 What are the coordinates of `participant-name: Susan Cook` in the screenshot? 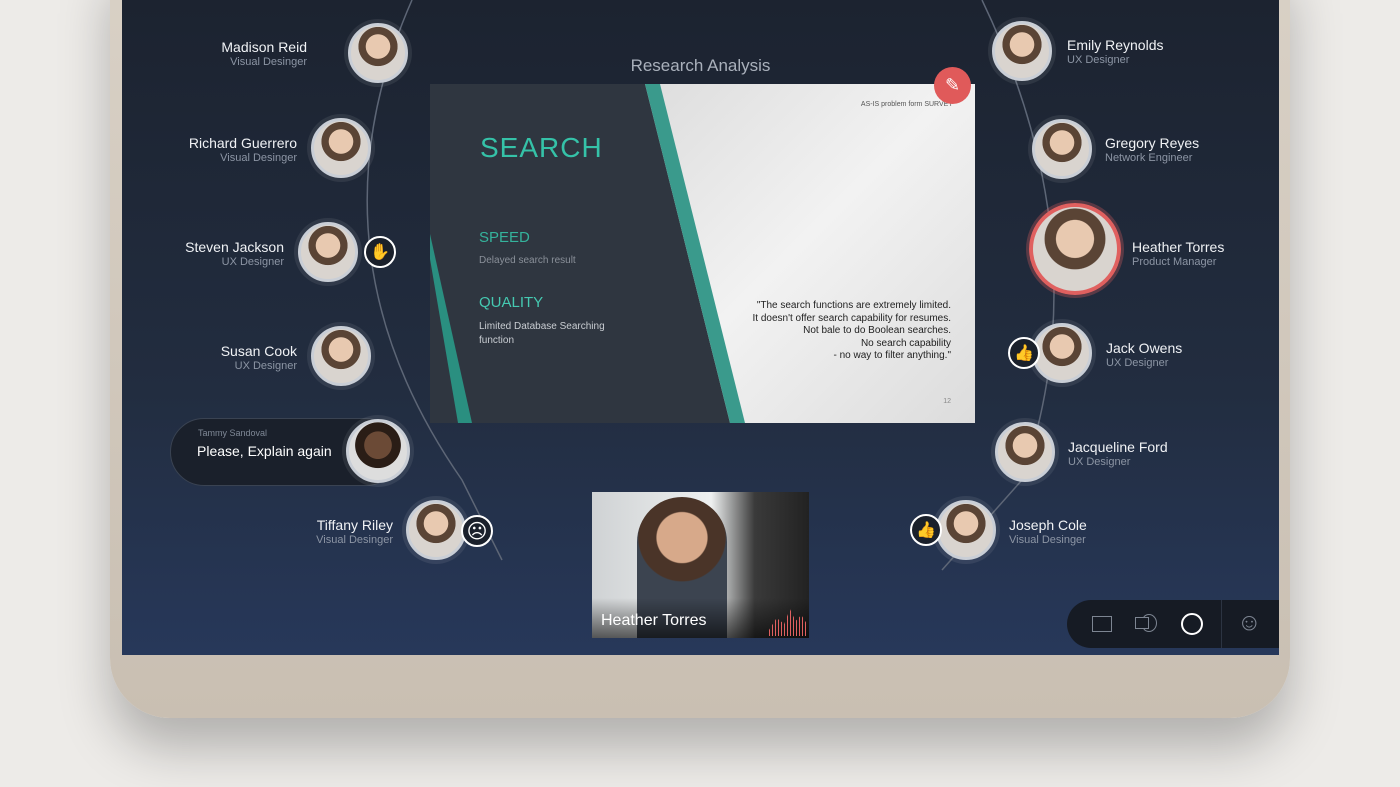 It's located at (258, 351).